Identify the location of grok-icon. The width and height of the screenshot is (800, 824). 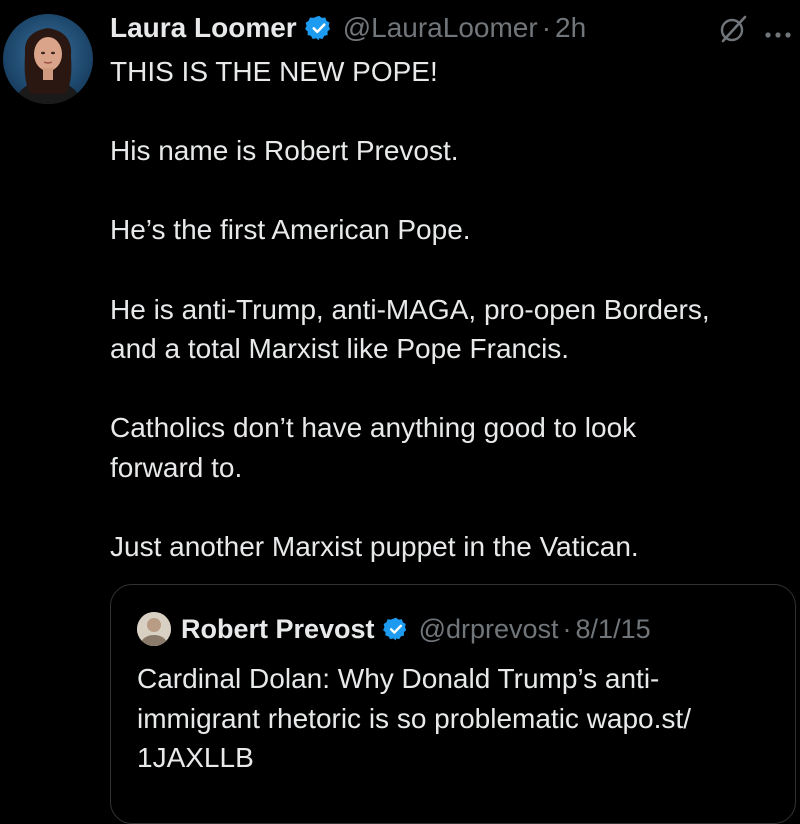
(733, 29).